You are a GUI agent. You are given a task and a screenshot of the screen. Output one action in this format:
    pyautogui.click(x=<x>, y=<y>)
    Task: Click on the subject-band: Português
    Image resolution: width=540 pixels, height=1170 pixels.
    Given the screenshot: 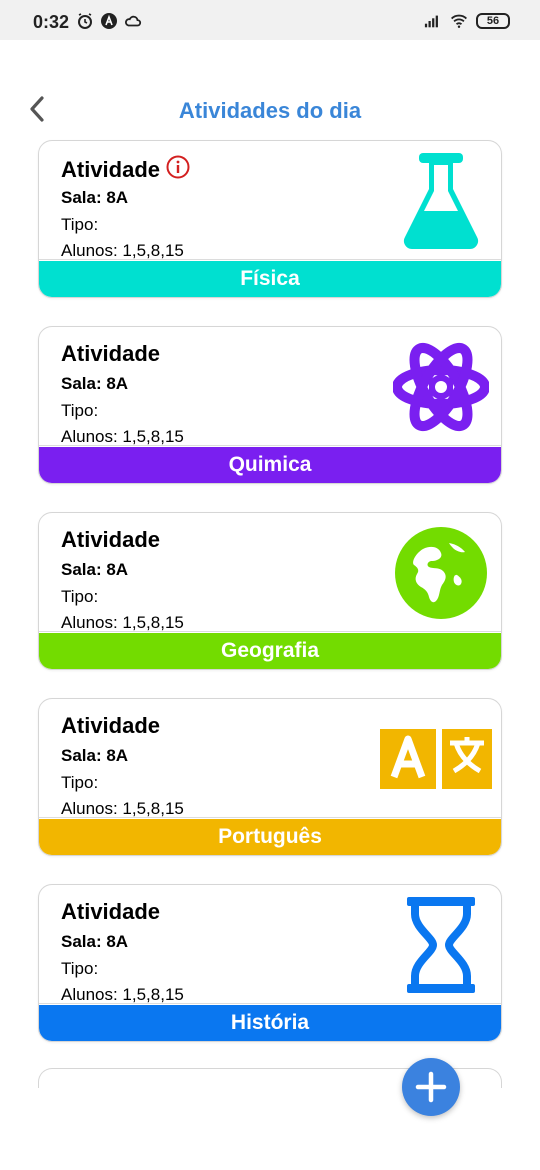 What is the action you would take?
    pyautogui.click(x=270, y=837)
    